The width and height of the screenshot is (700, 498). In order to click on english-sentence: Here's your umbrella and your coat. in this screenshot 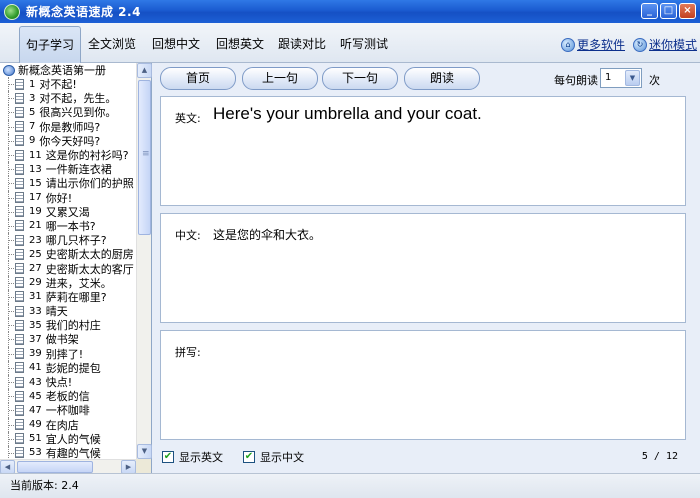, I will do `click(347, 113)`.